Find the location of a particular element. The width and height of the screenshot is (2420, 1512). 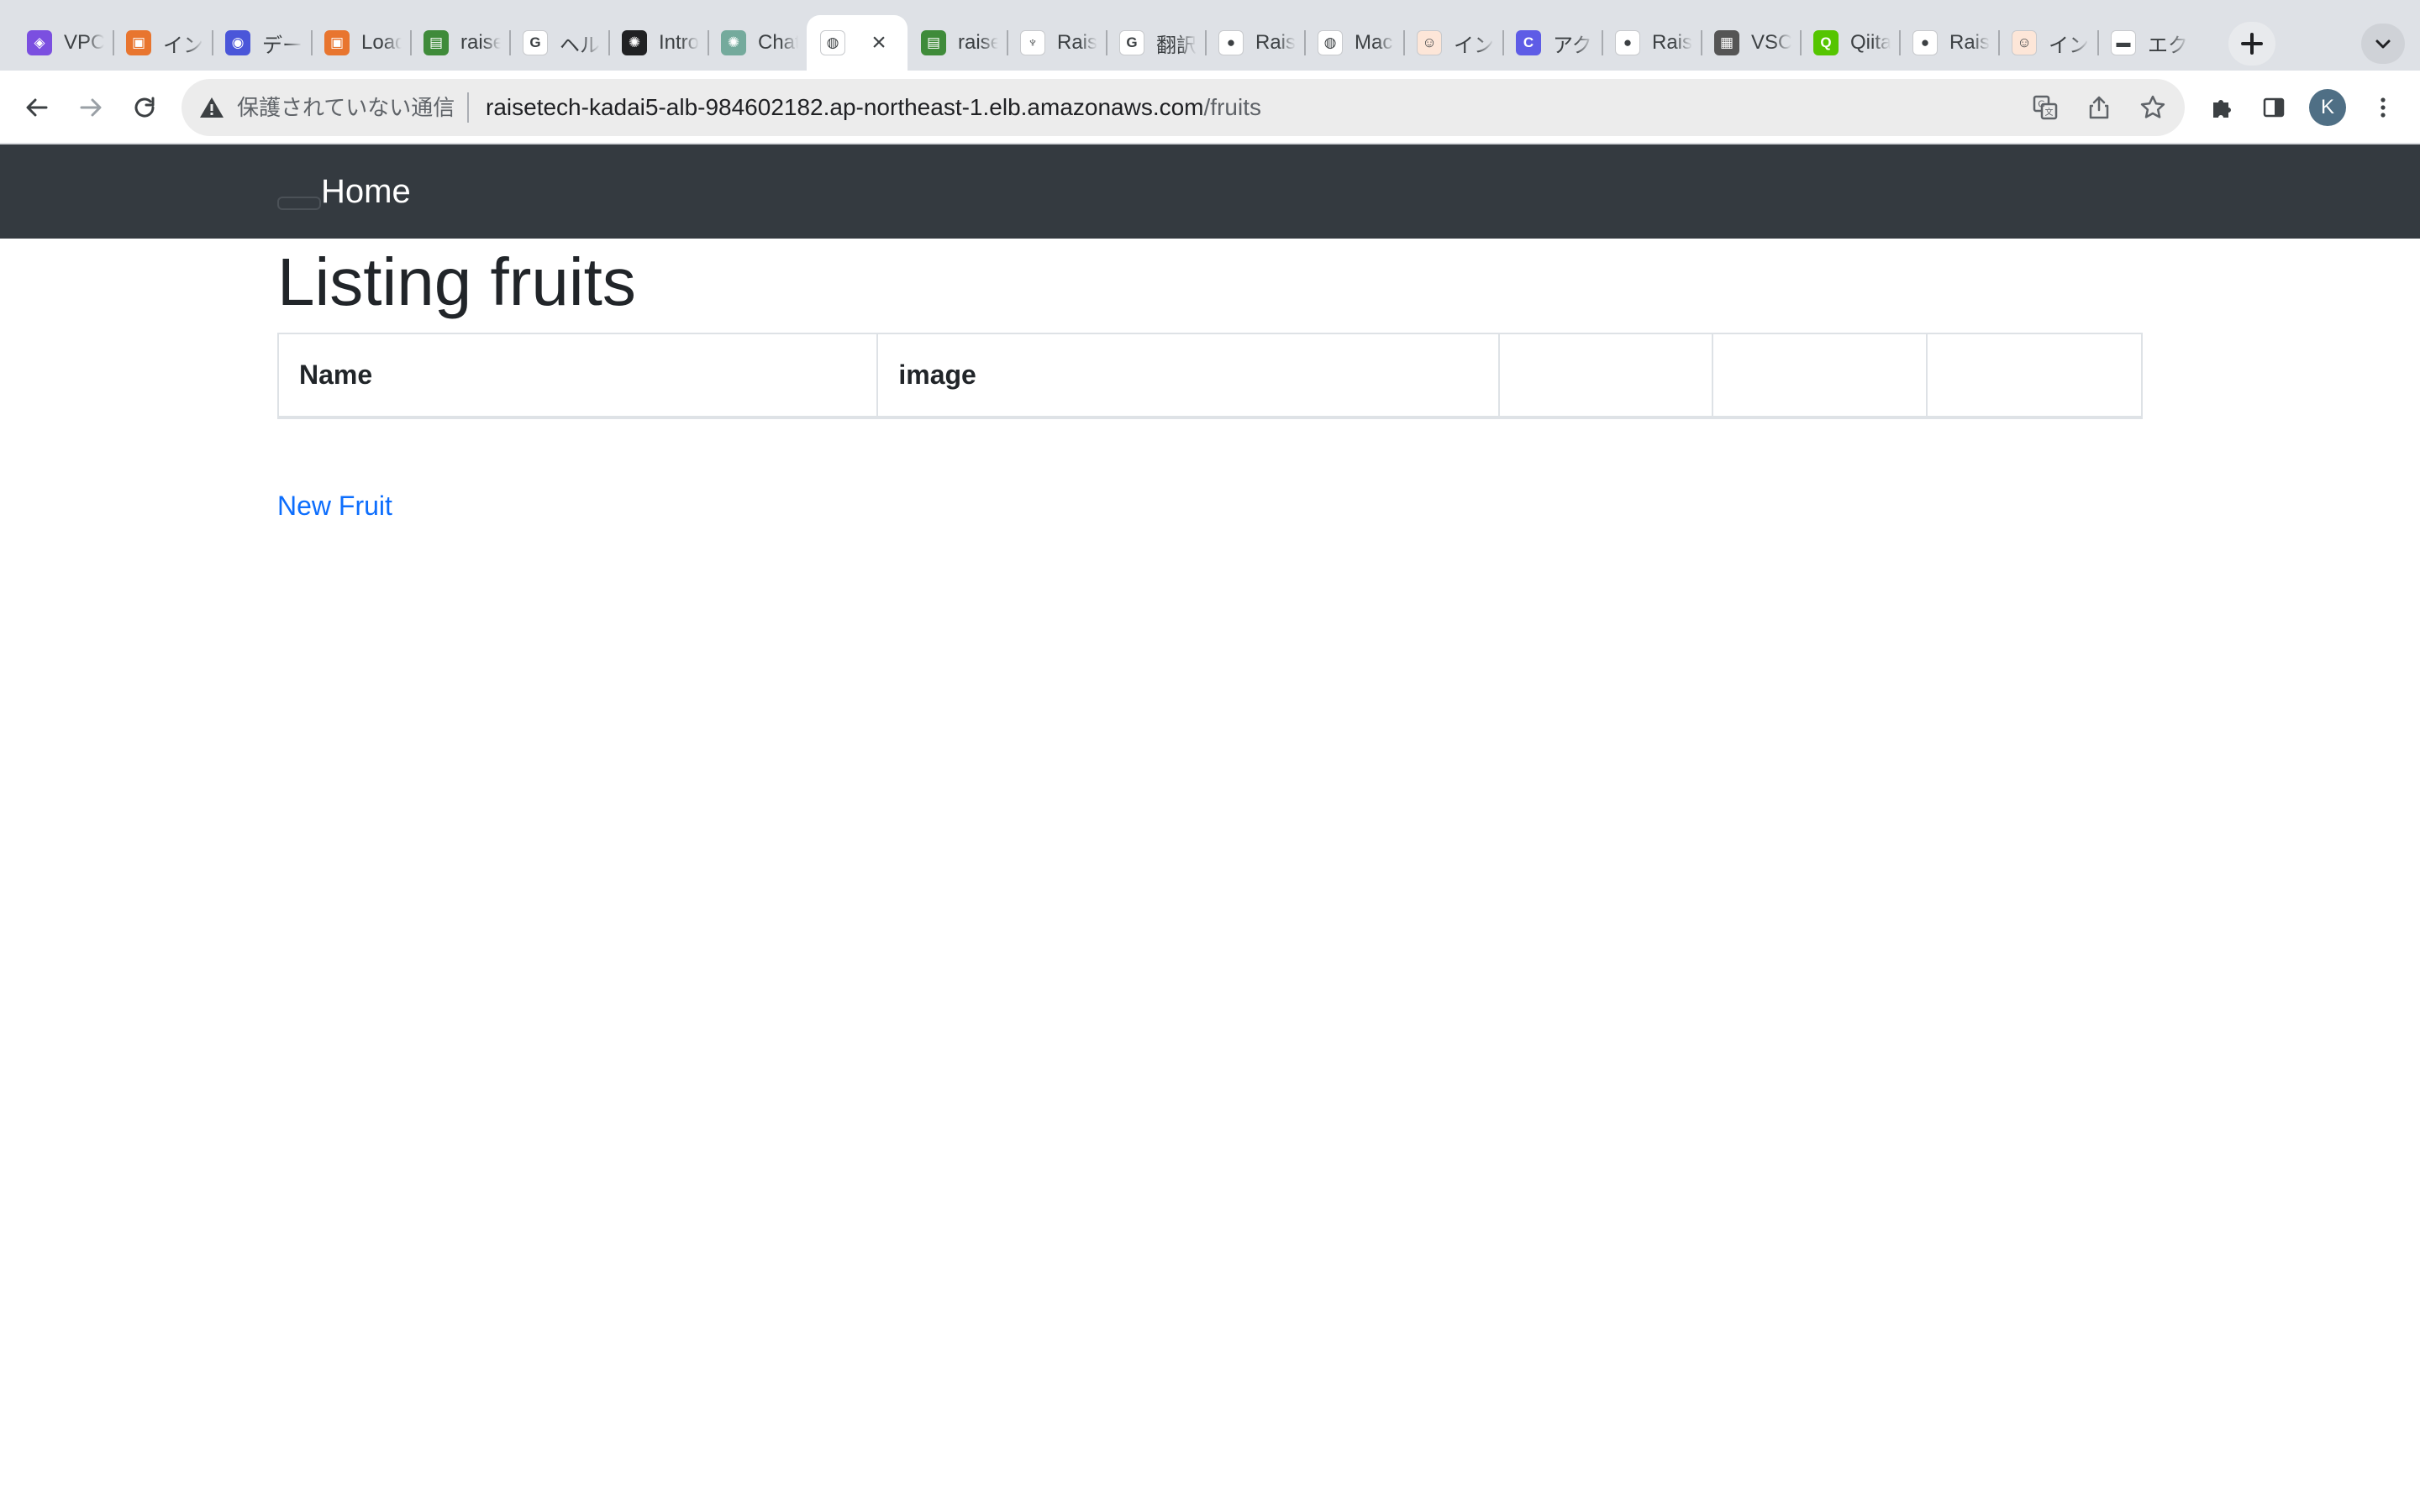

tab: G 翻訳 is located at coordinates (1155, 43).